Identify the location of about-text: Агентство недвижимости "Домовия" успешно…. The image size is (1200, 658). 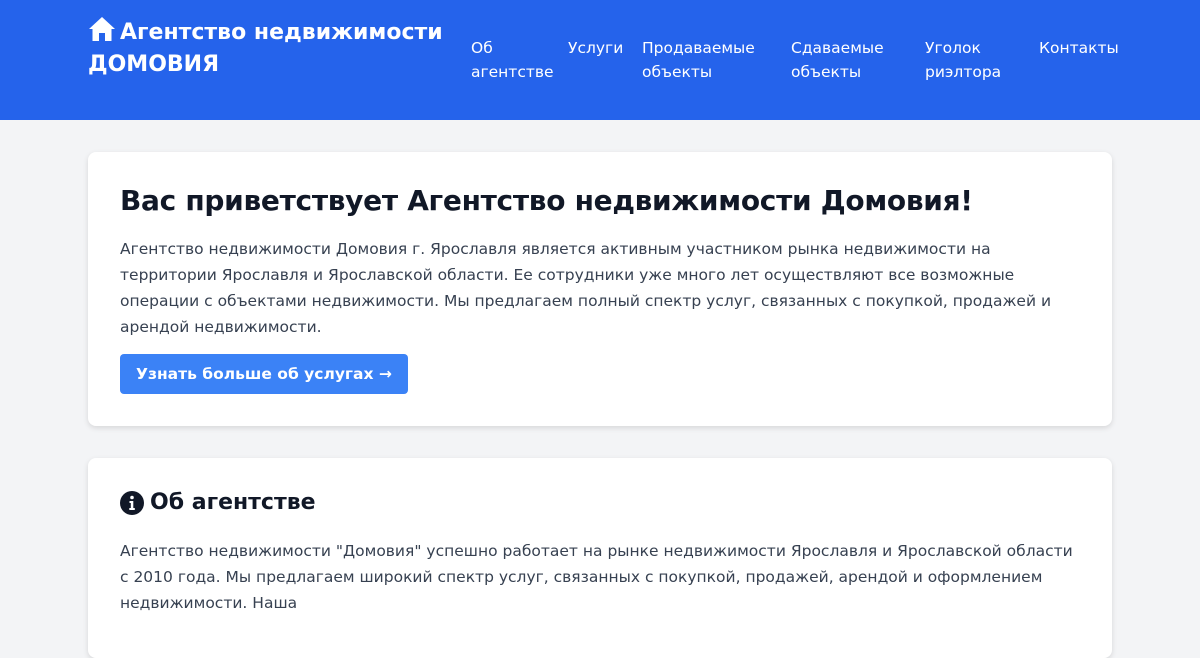
(596, 577).